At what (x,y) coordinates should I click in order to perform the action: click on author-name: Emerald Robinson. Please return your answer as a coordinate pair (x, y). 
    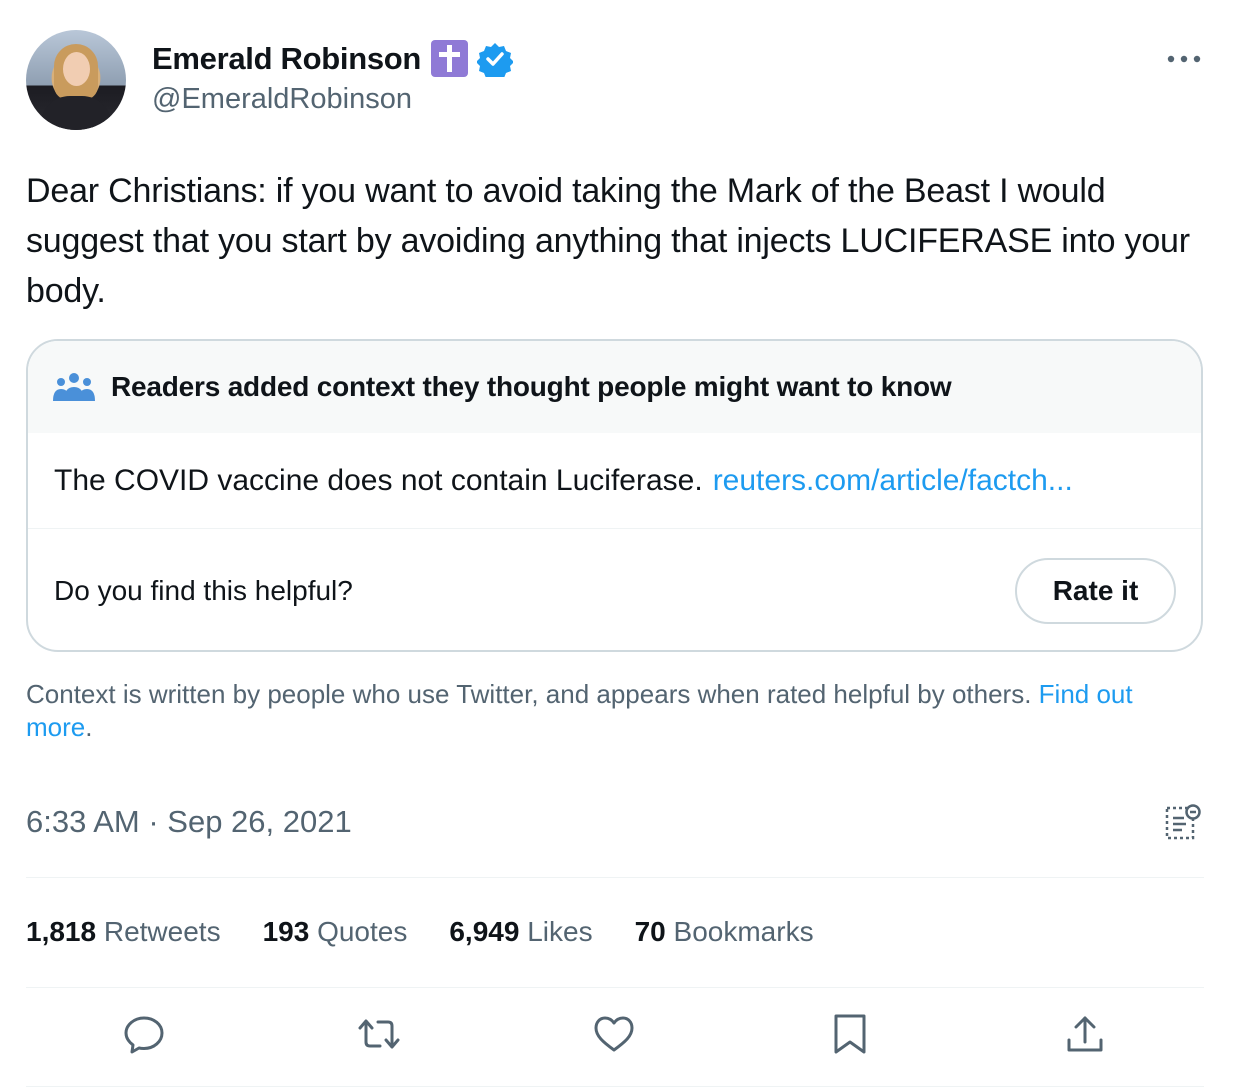
    Looking at the image, I should click on (286, 59).